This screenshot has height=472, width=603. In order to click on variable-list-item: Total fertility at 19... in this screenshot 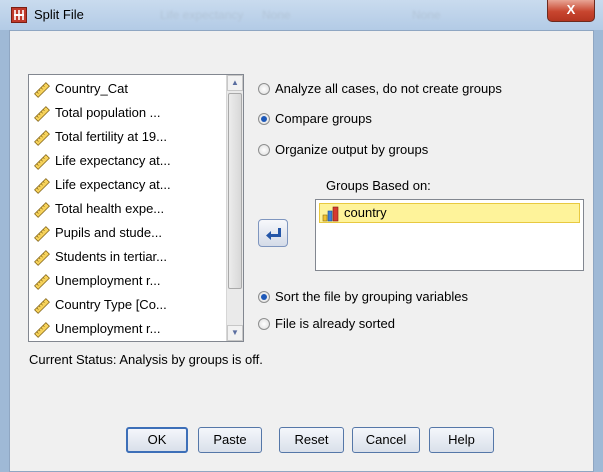, I will do `click(128, 137)`.